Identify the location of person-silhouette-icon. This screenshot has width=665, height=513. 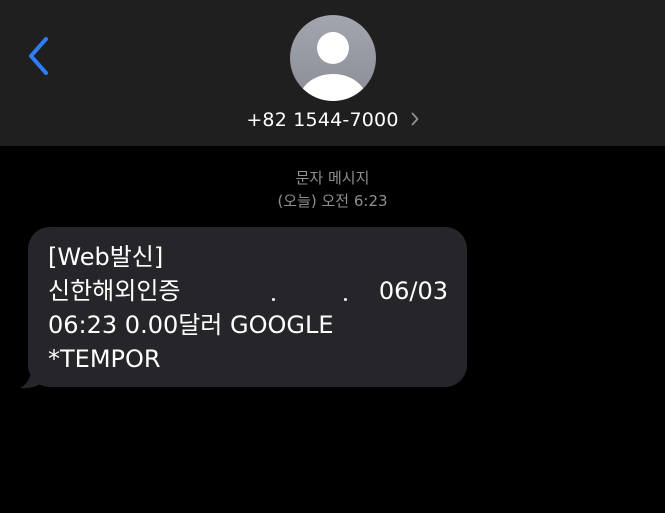
(333, 66).